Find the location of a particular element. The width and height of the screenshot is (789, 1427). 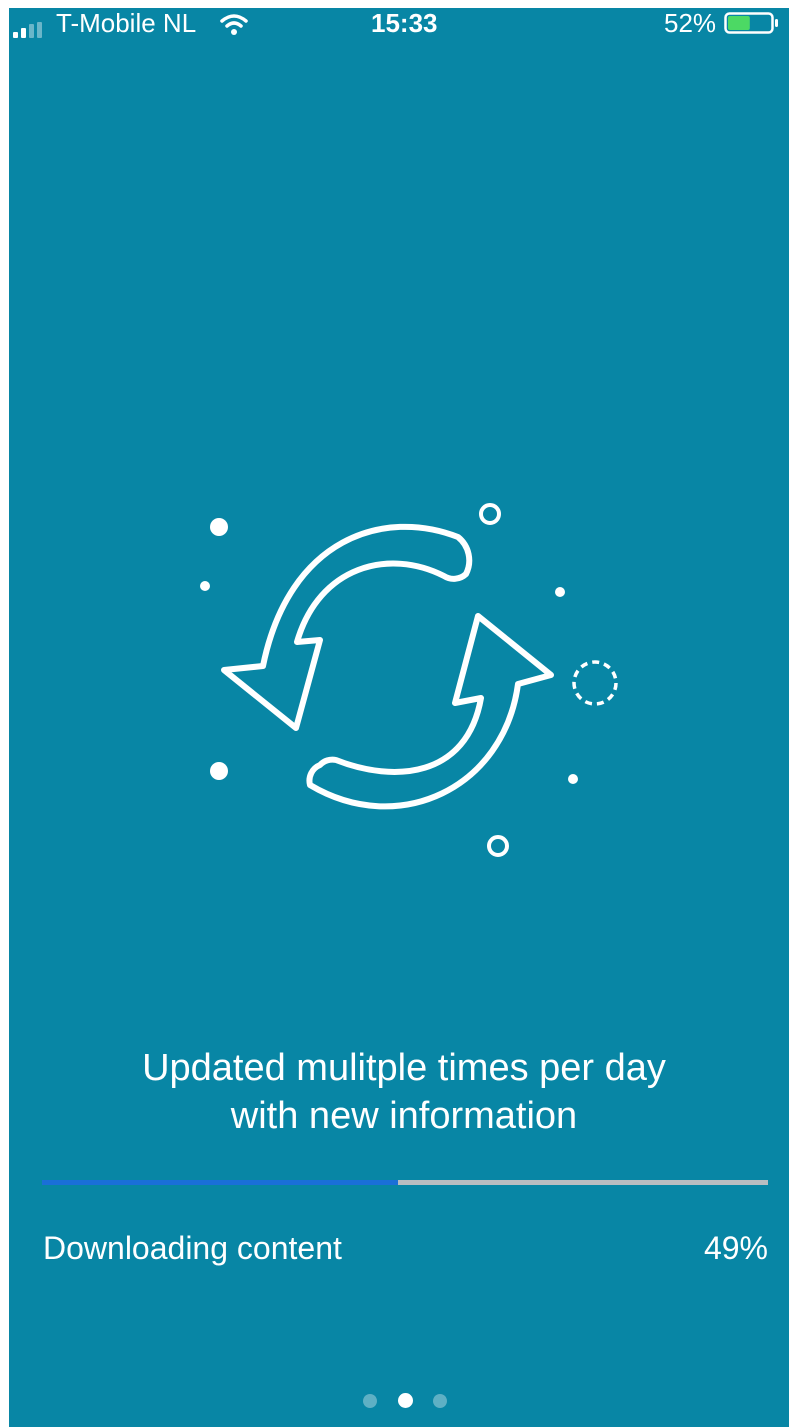

status-time: 15:33 is located at coordinates (404, 23).